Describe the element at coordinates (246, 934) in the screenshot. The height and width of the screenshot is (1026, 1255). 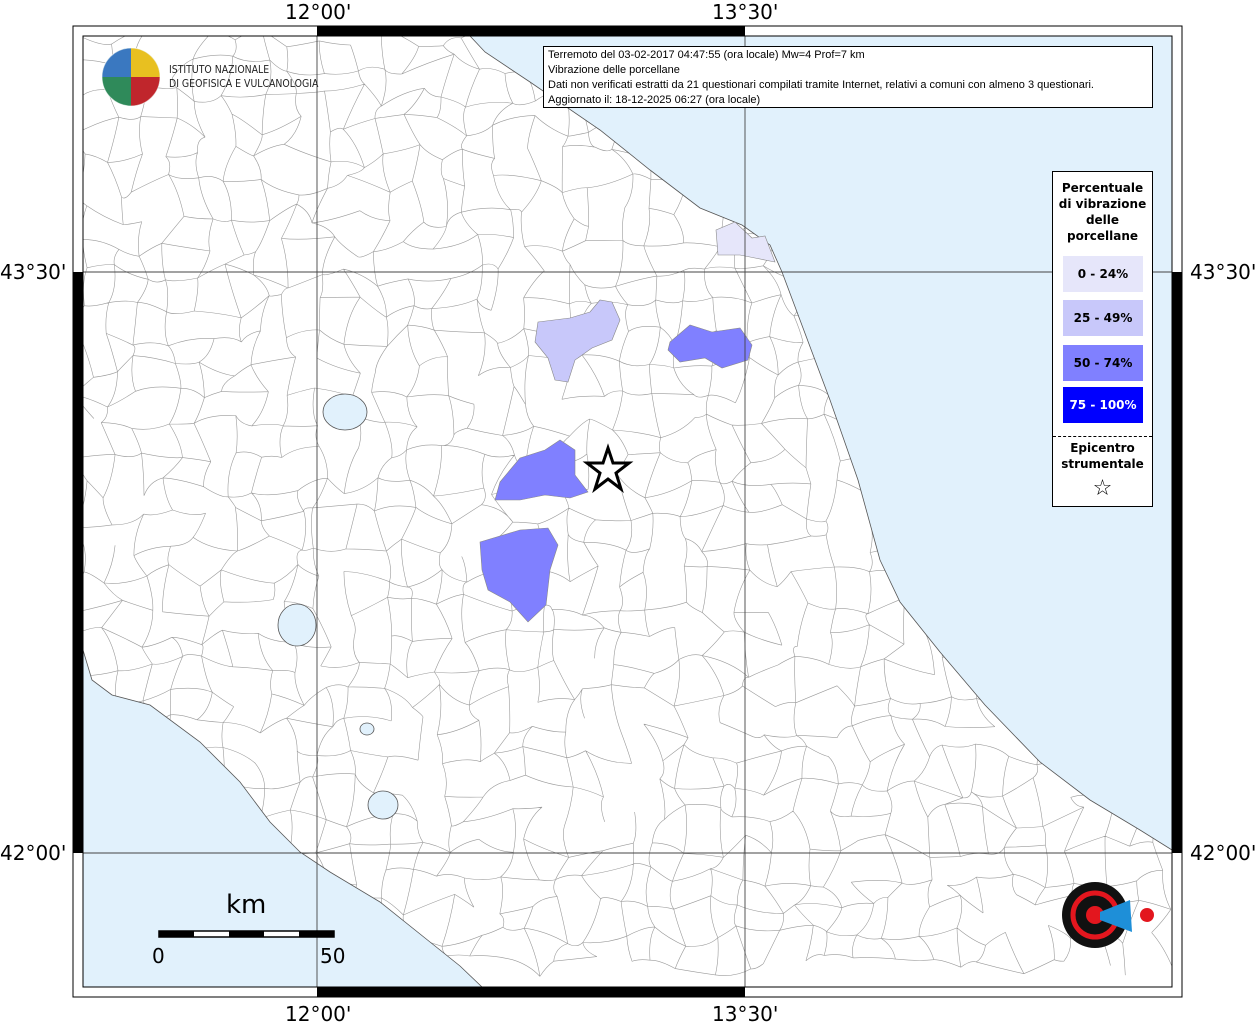
I see `scale-bar` at that location.